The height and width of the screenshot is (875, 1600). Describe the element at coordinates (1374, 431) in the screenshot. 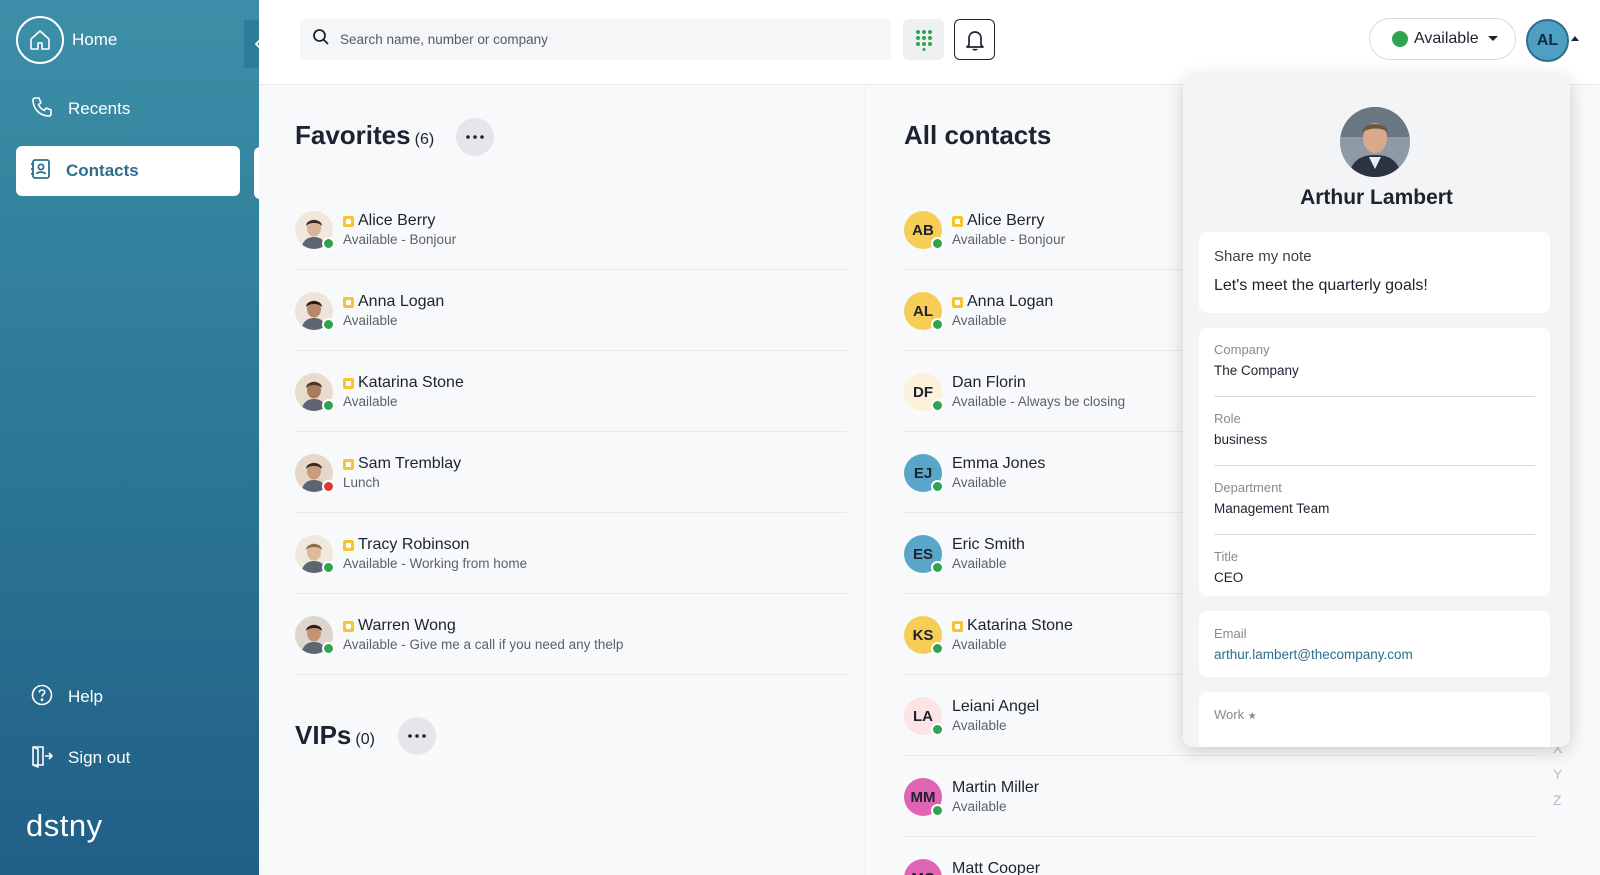

I see `role-field: Role business` at that location.